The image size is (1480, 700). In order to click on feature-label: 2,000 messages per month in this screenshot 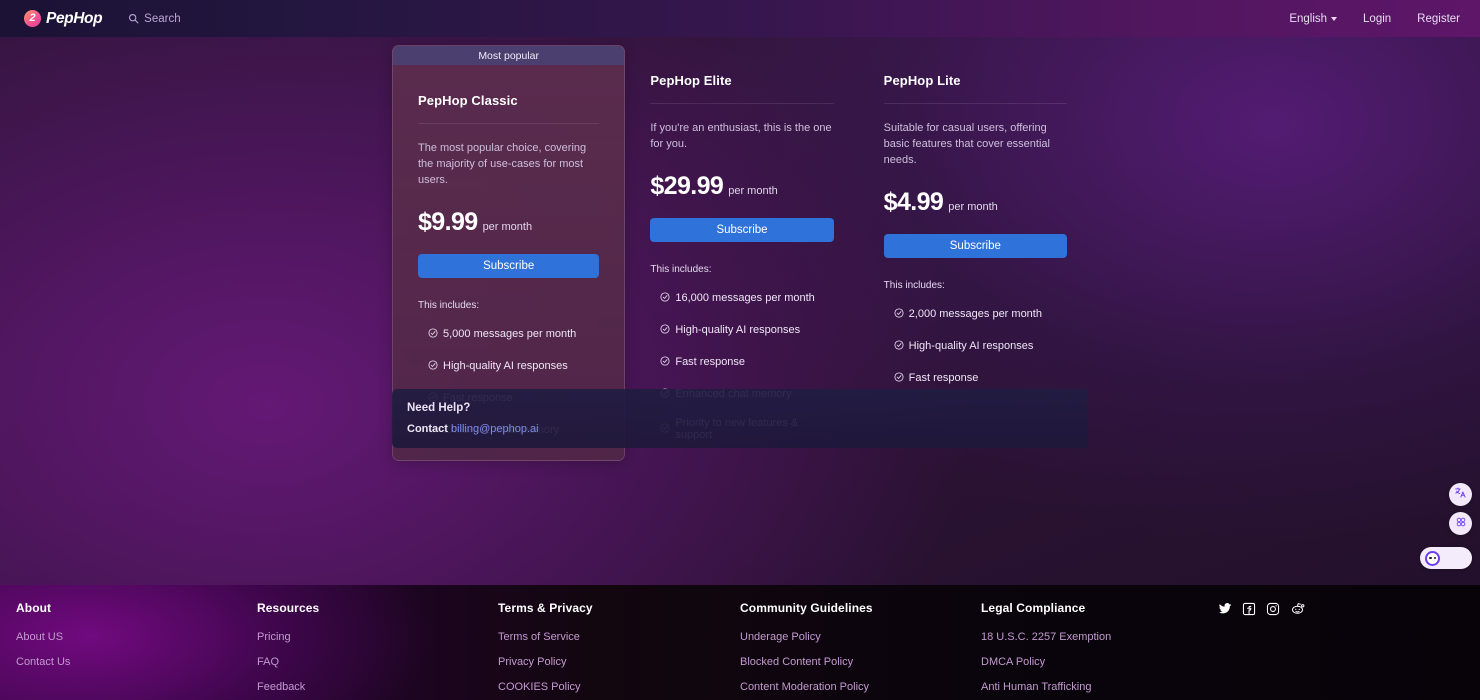, I will do `click(975, 313)`.